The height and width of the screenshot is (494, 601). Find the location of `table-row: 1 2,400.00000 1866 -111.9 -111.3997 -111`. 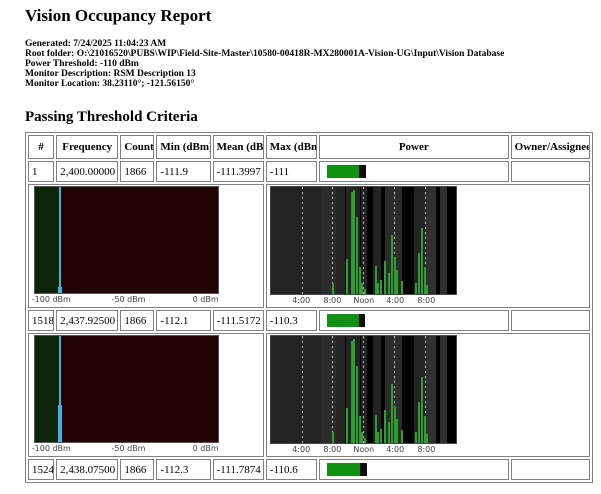

table-row: 1 2,400.00000 1866 -111.9 -111.3997 -111 is located at coordinates (309, 171).